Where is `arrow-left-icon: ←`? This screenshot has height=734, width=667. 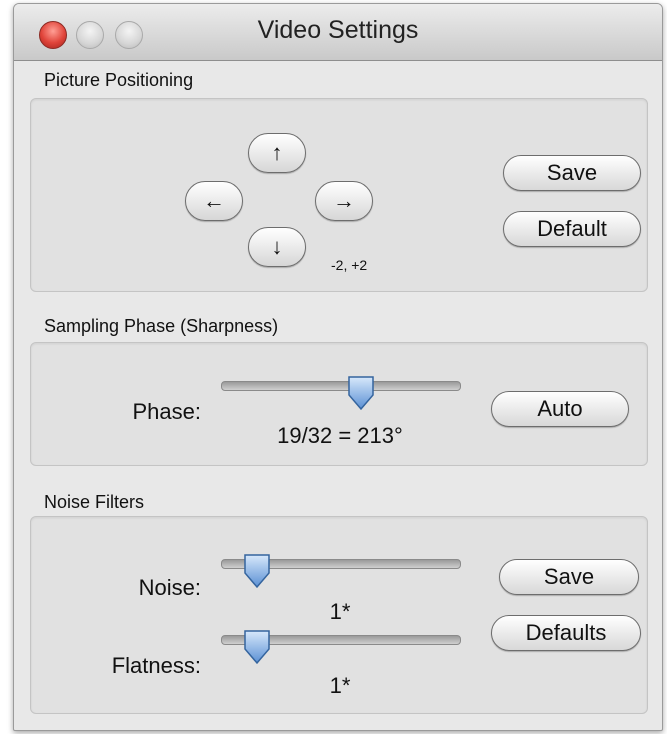
arrow-left-icon: ← is located at coordinates (214, 200).